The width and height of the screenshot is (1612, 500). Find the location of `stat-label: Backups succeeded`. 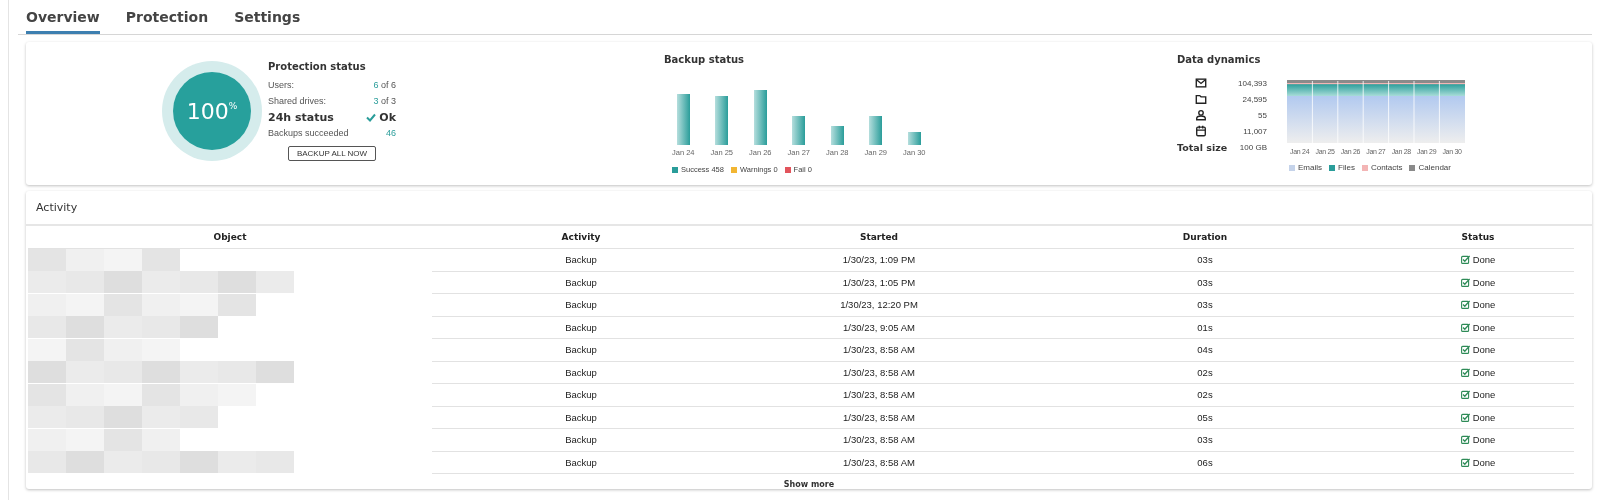

stat-label: Backups succeeded is located at coordinates (308, 133).